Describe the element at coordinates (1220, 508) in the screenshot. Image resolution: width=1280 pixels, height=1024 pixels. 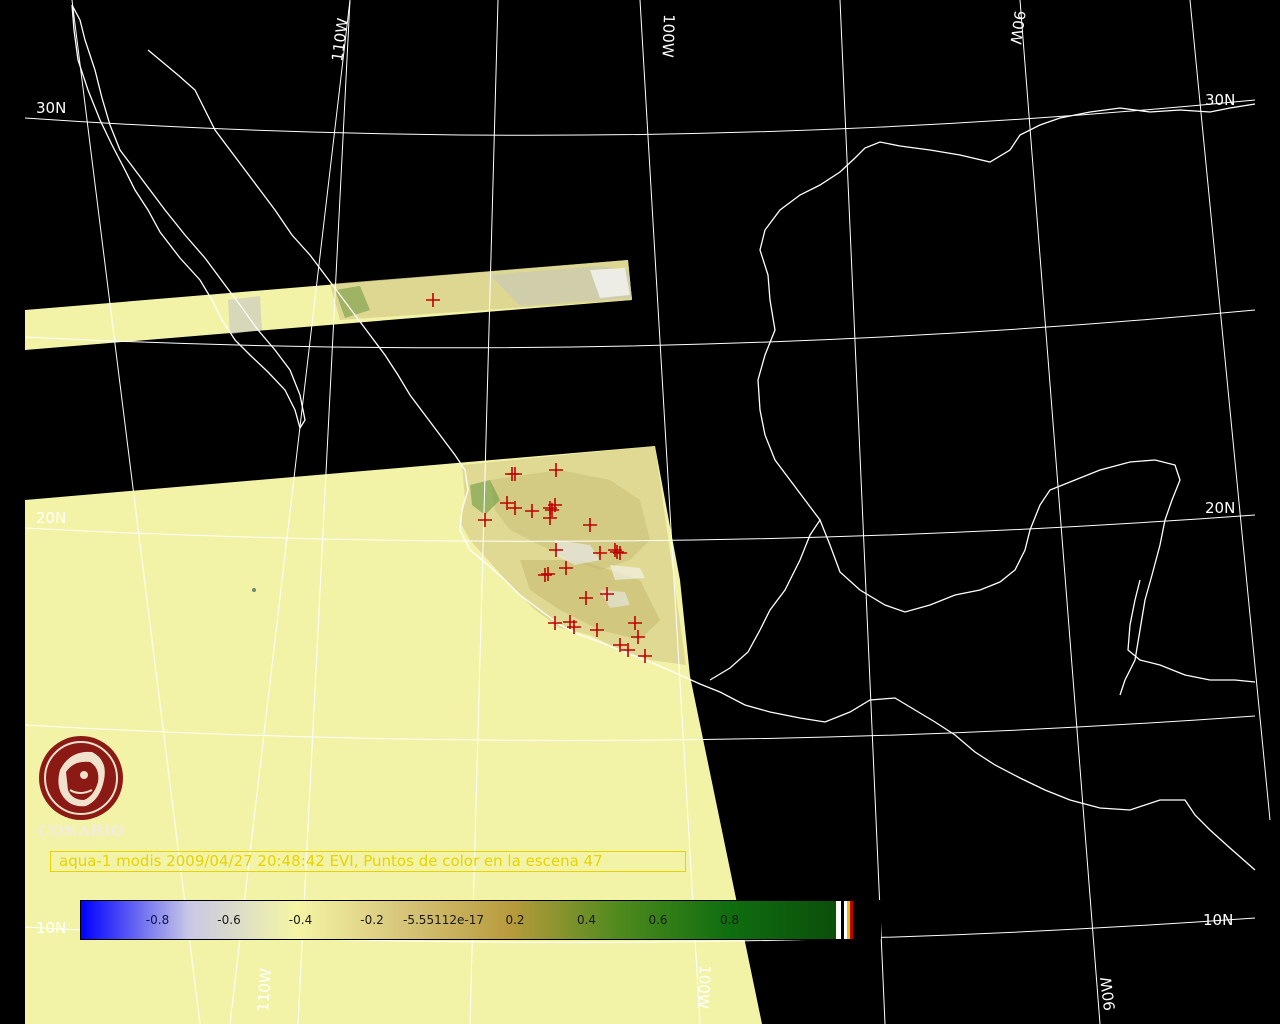
I see `lat-label-20n-right: 20N` at that location.